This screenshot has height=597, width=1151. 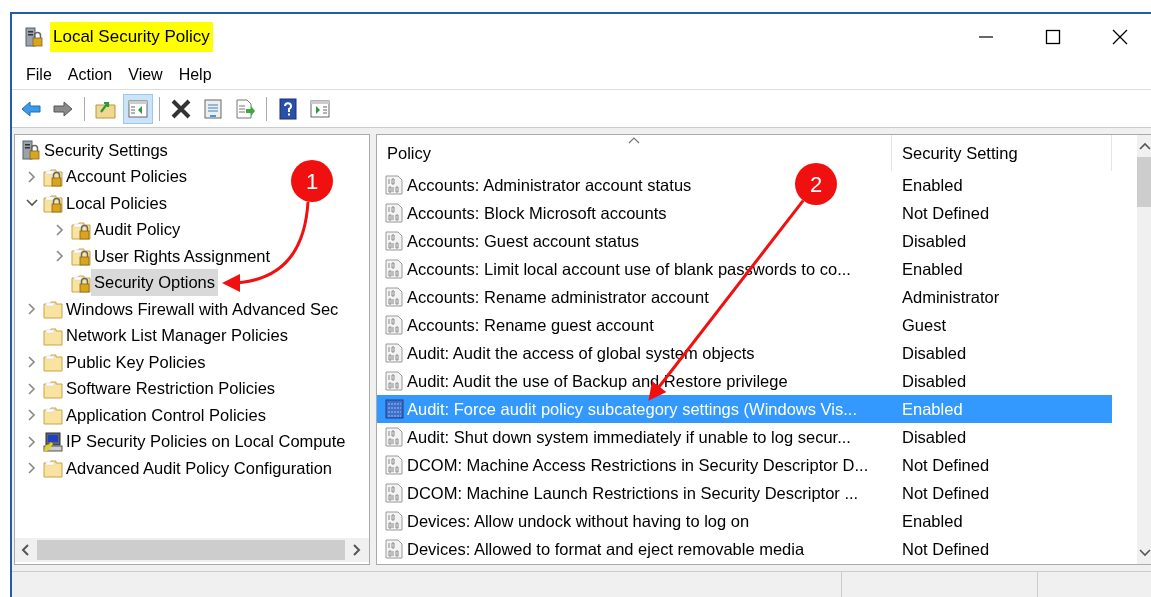 I want to click on tree-item: Advanced Audit Policy Configuration, so click(x=199, y=468).